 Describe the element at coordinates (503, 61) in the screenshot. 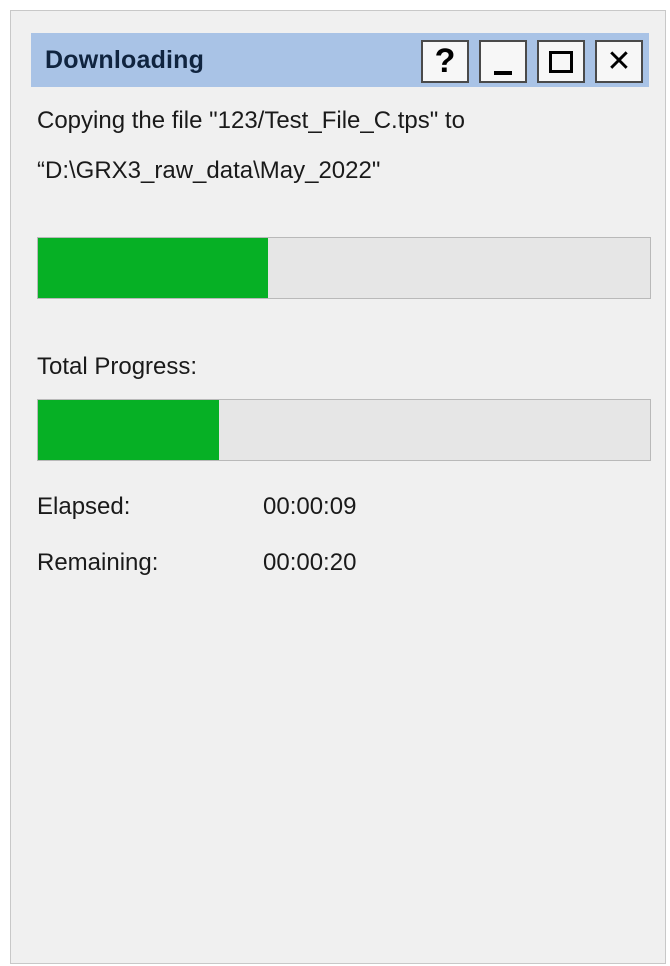

I see `minimize-button` at that location.